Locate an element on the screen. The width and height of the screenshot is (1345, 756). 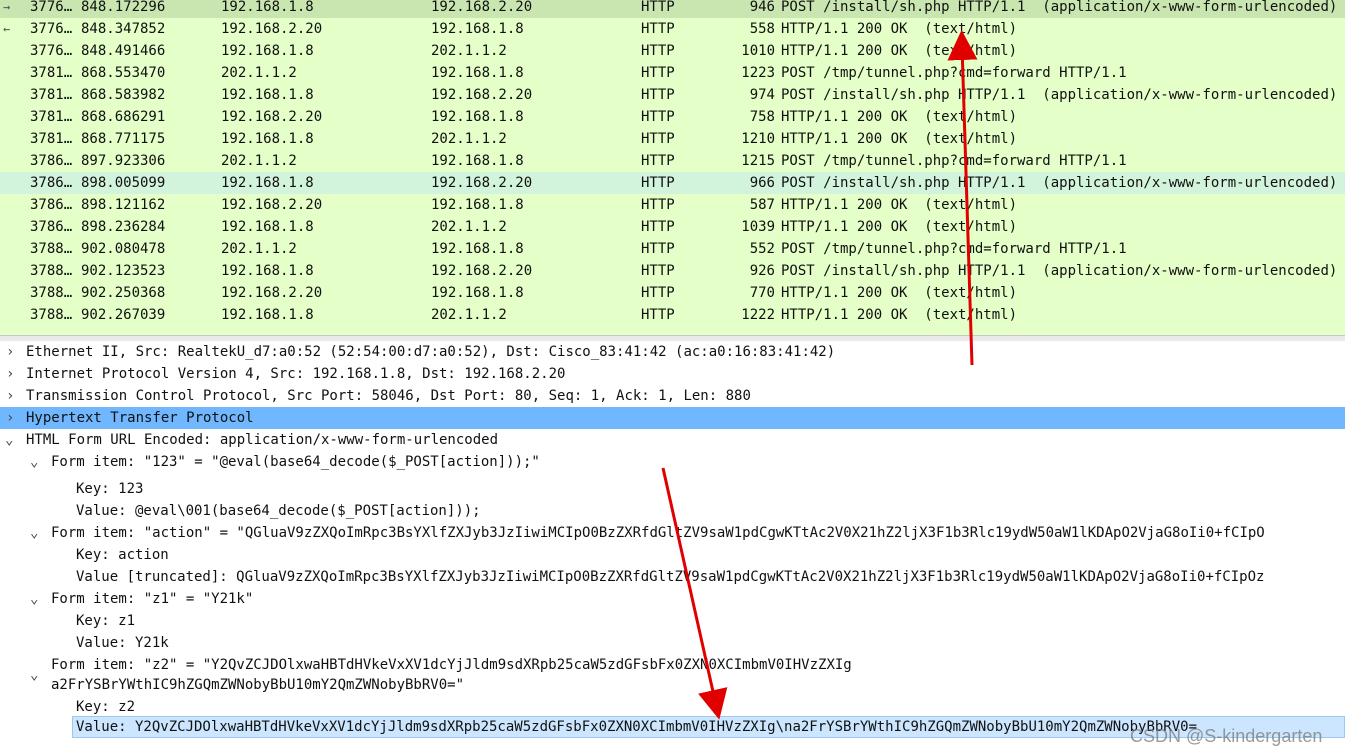
tree-key: Key: z2 is located at coordinates (672, 707).